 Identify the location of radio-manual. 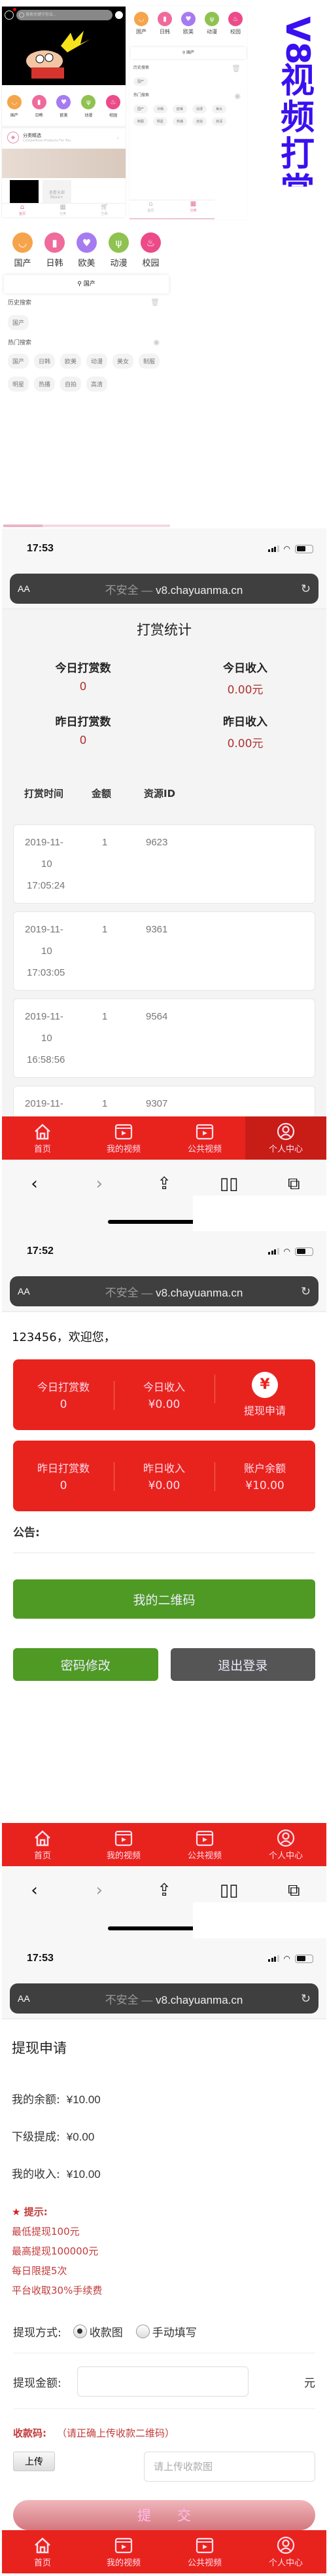
(142, 2331).